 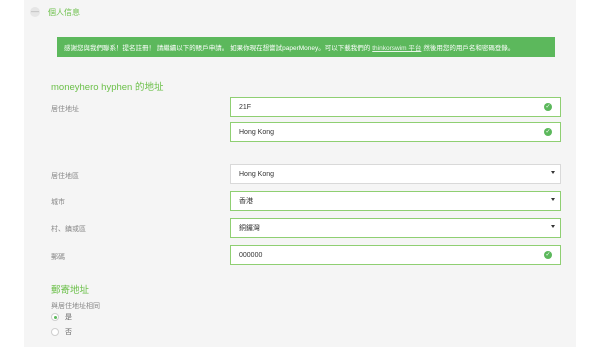 I want to click on address-label: 居住地址, so click(x=65, y=109).